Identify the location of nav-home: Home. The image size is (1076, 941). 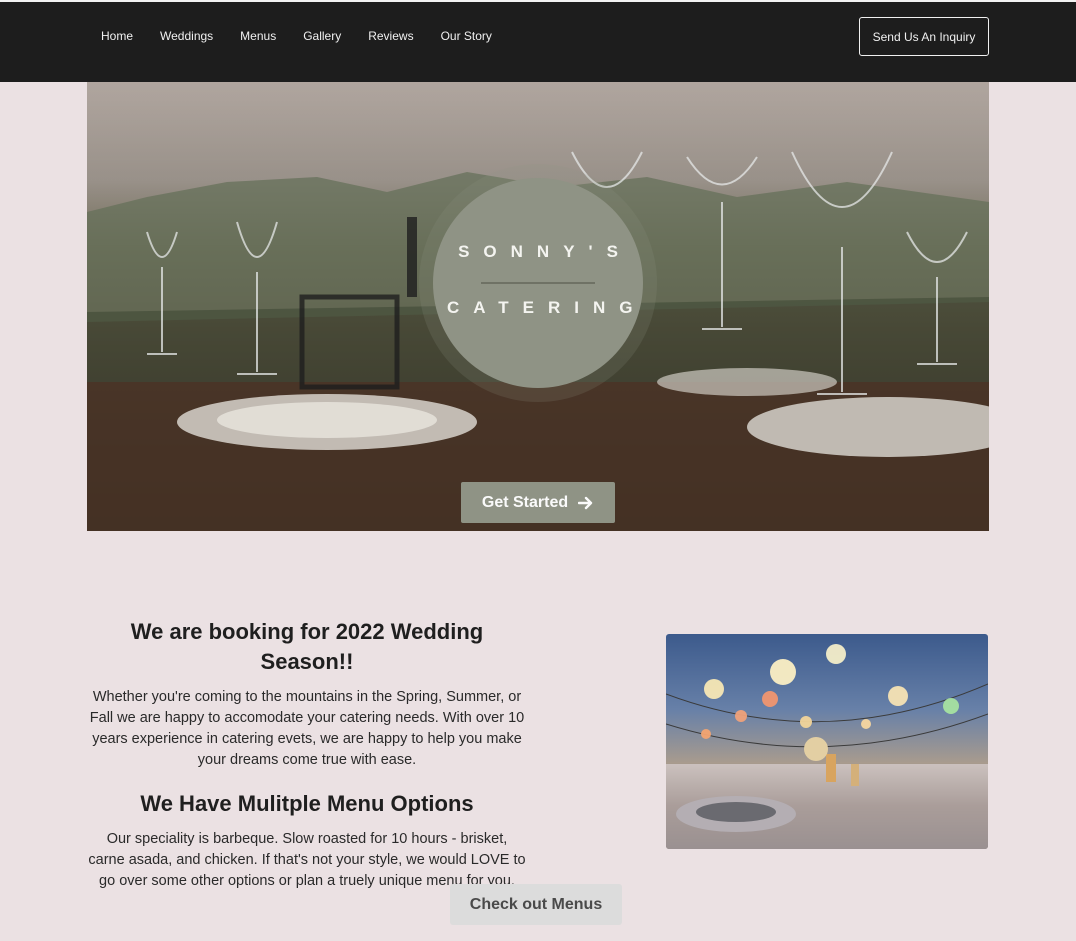
(117, 36).